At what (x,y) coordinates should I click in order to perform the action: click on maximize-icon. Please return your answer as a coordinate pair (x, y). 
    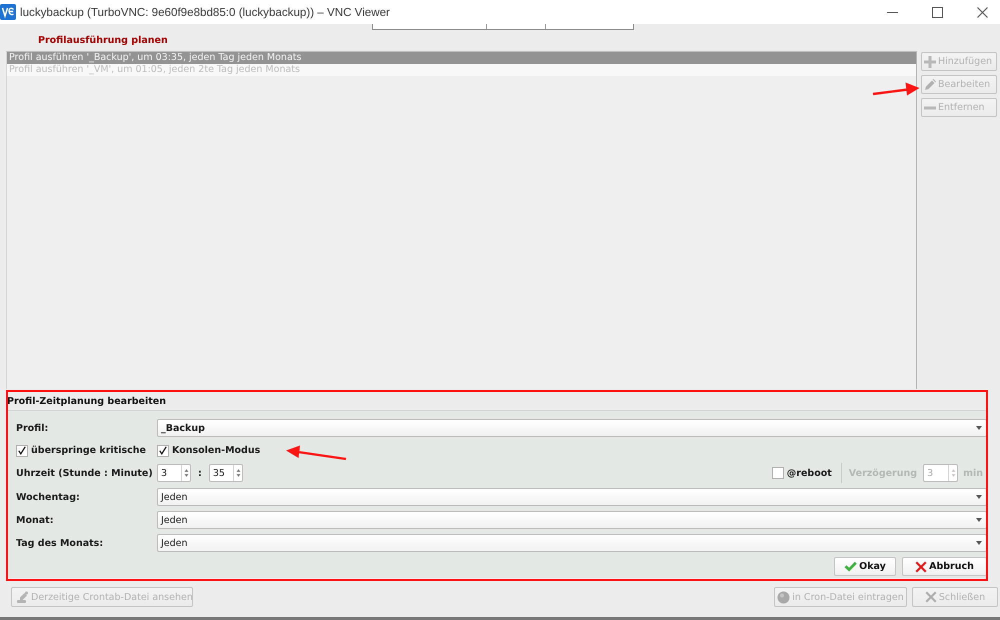
    Looking at the image, I should click on (937, 12).